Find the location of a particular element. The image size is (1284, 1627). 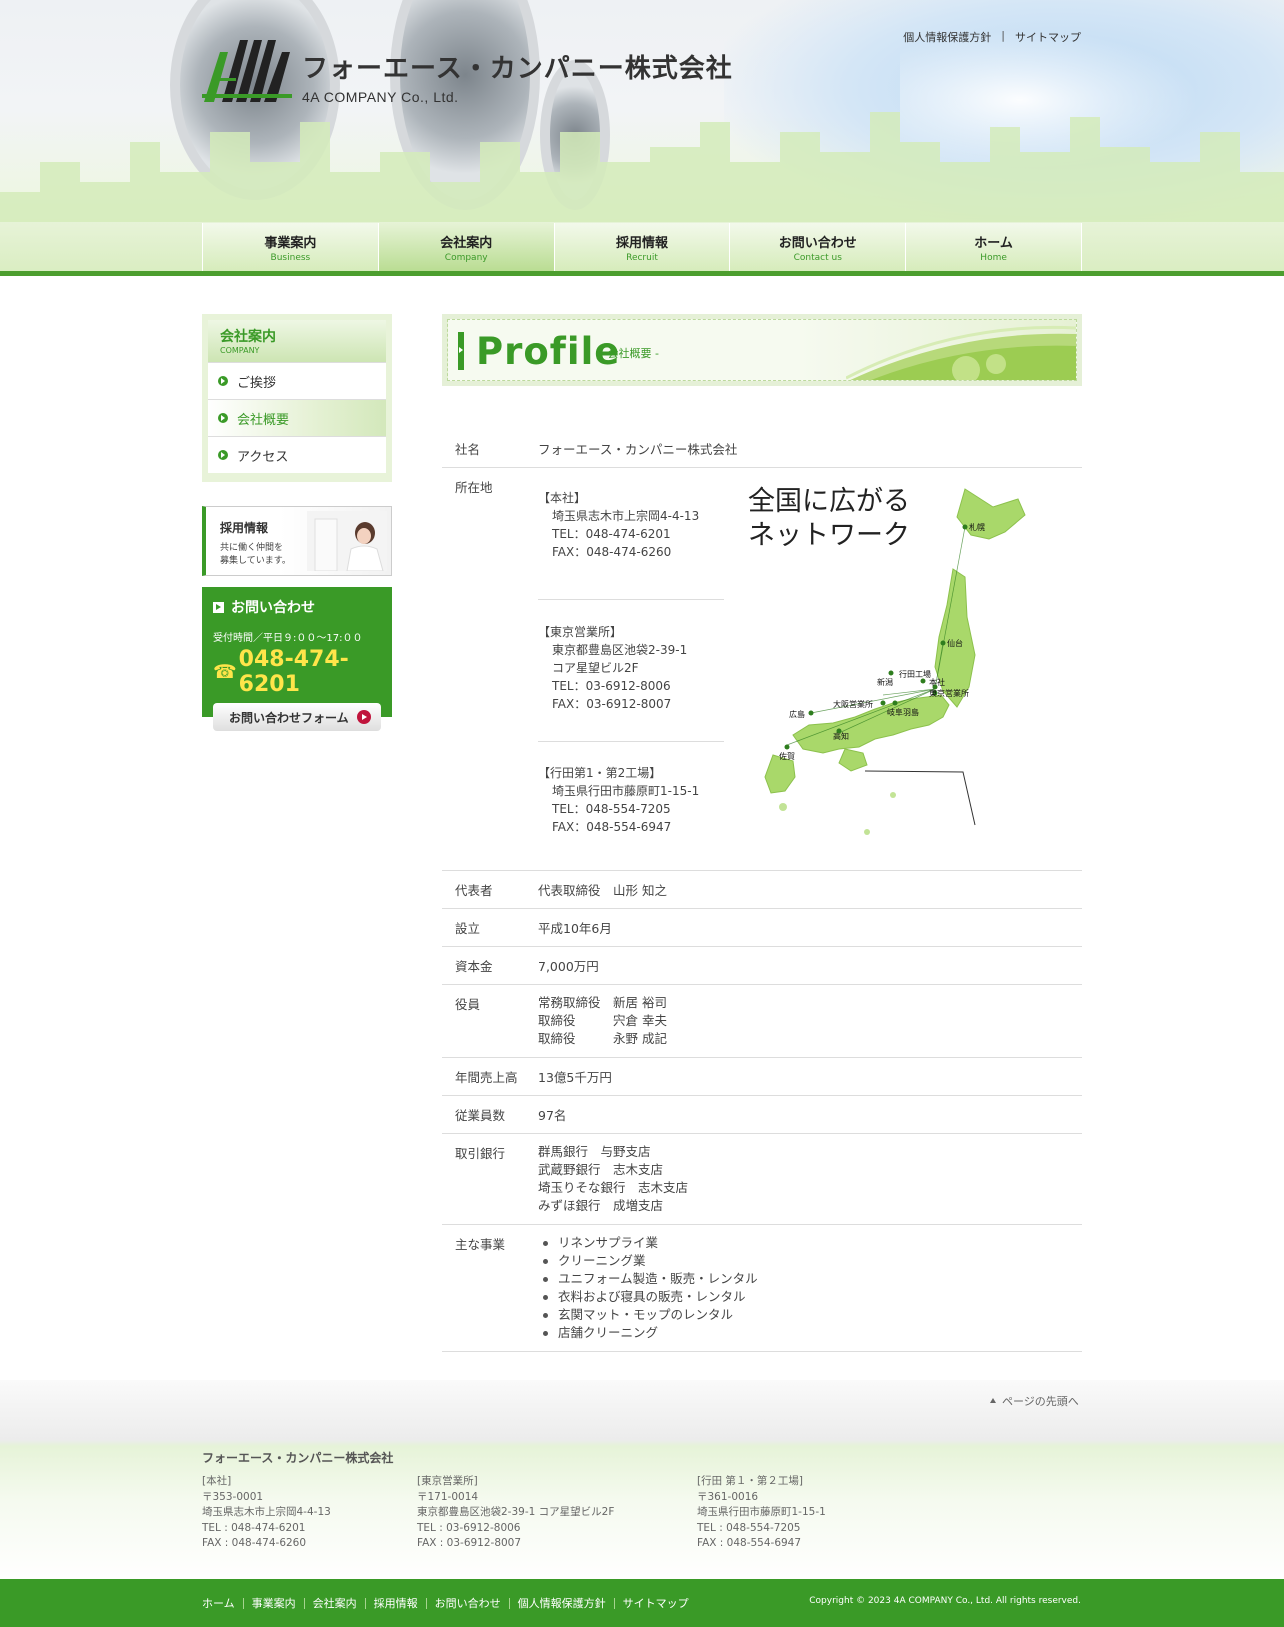

footer-link-privacy: 個人情報保護方針 is located at coordinates (562, 1603).